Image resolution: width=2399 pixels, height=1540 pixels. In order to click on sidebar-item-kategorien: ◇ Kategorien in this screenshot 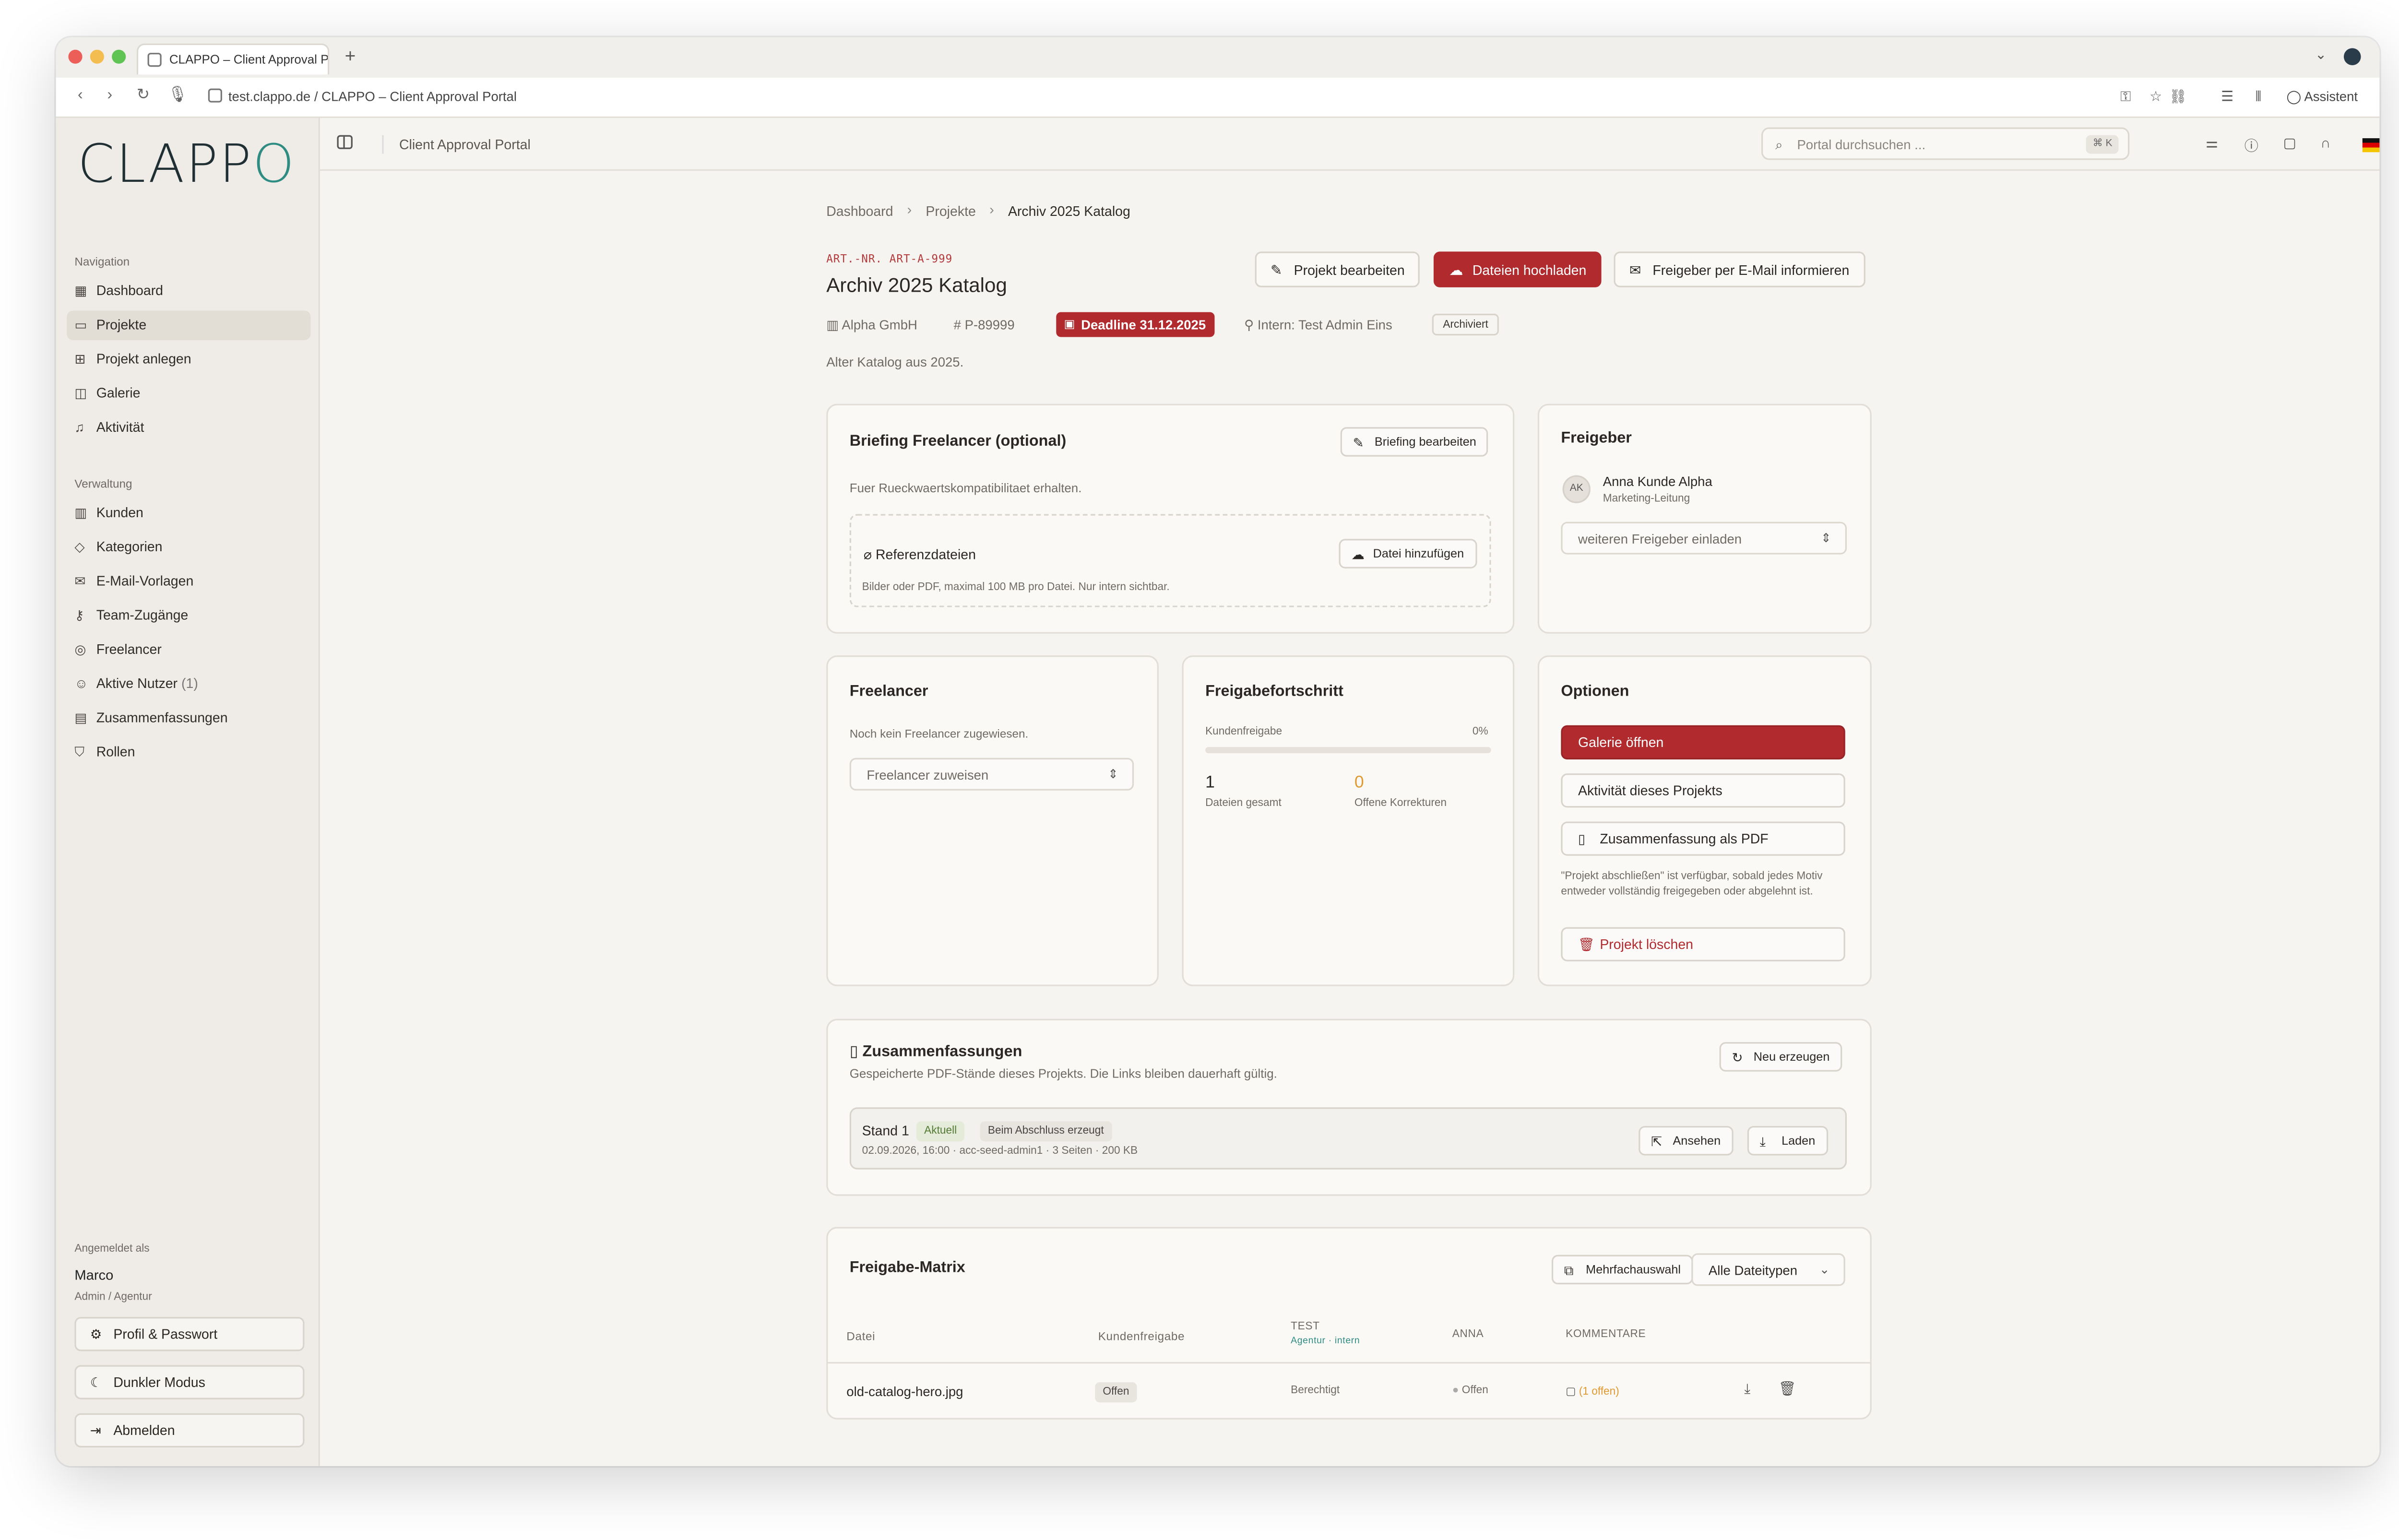, I will do `click(189, 547)`.